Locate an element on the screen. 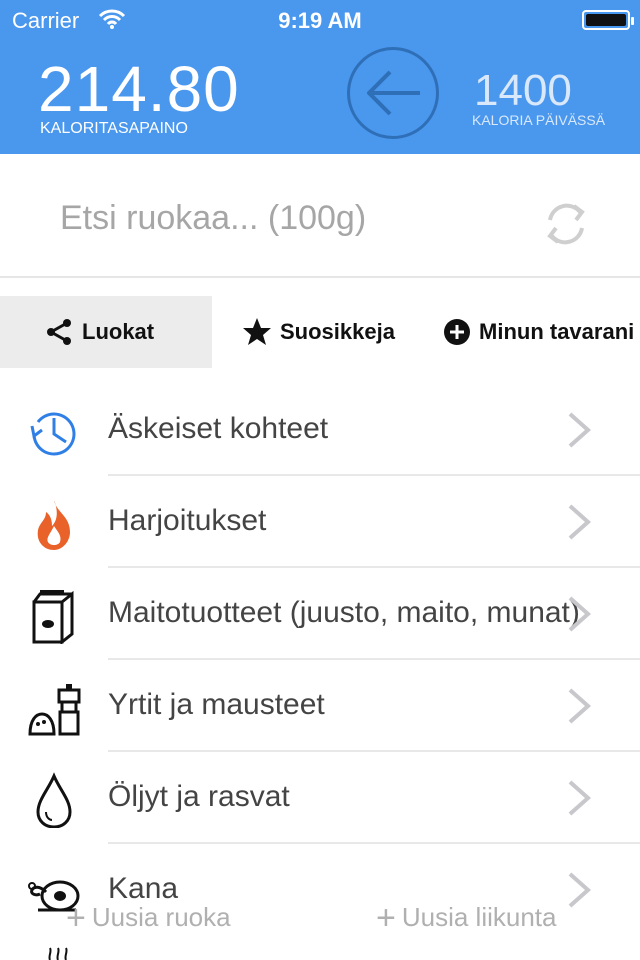 This screenshot has height=960, width=640. tab-favorites: Suosikkeja is located at coordinates (318, 332).